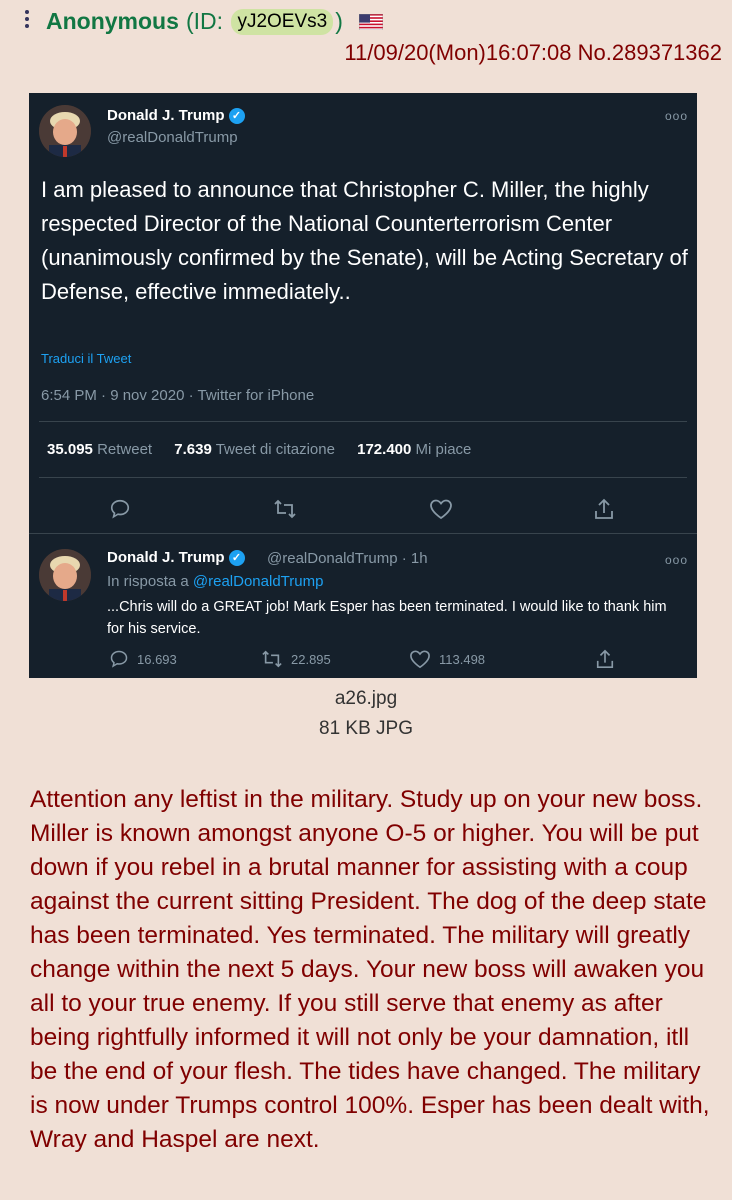 Image resolution: width=732 pixels, height=1200 pixels. I want to click on file-name: a26.jpg, so click(366, 699).